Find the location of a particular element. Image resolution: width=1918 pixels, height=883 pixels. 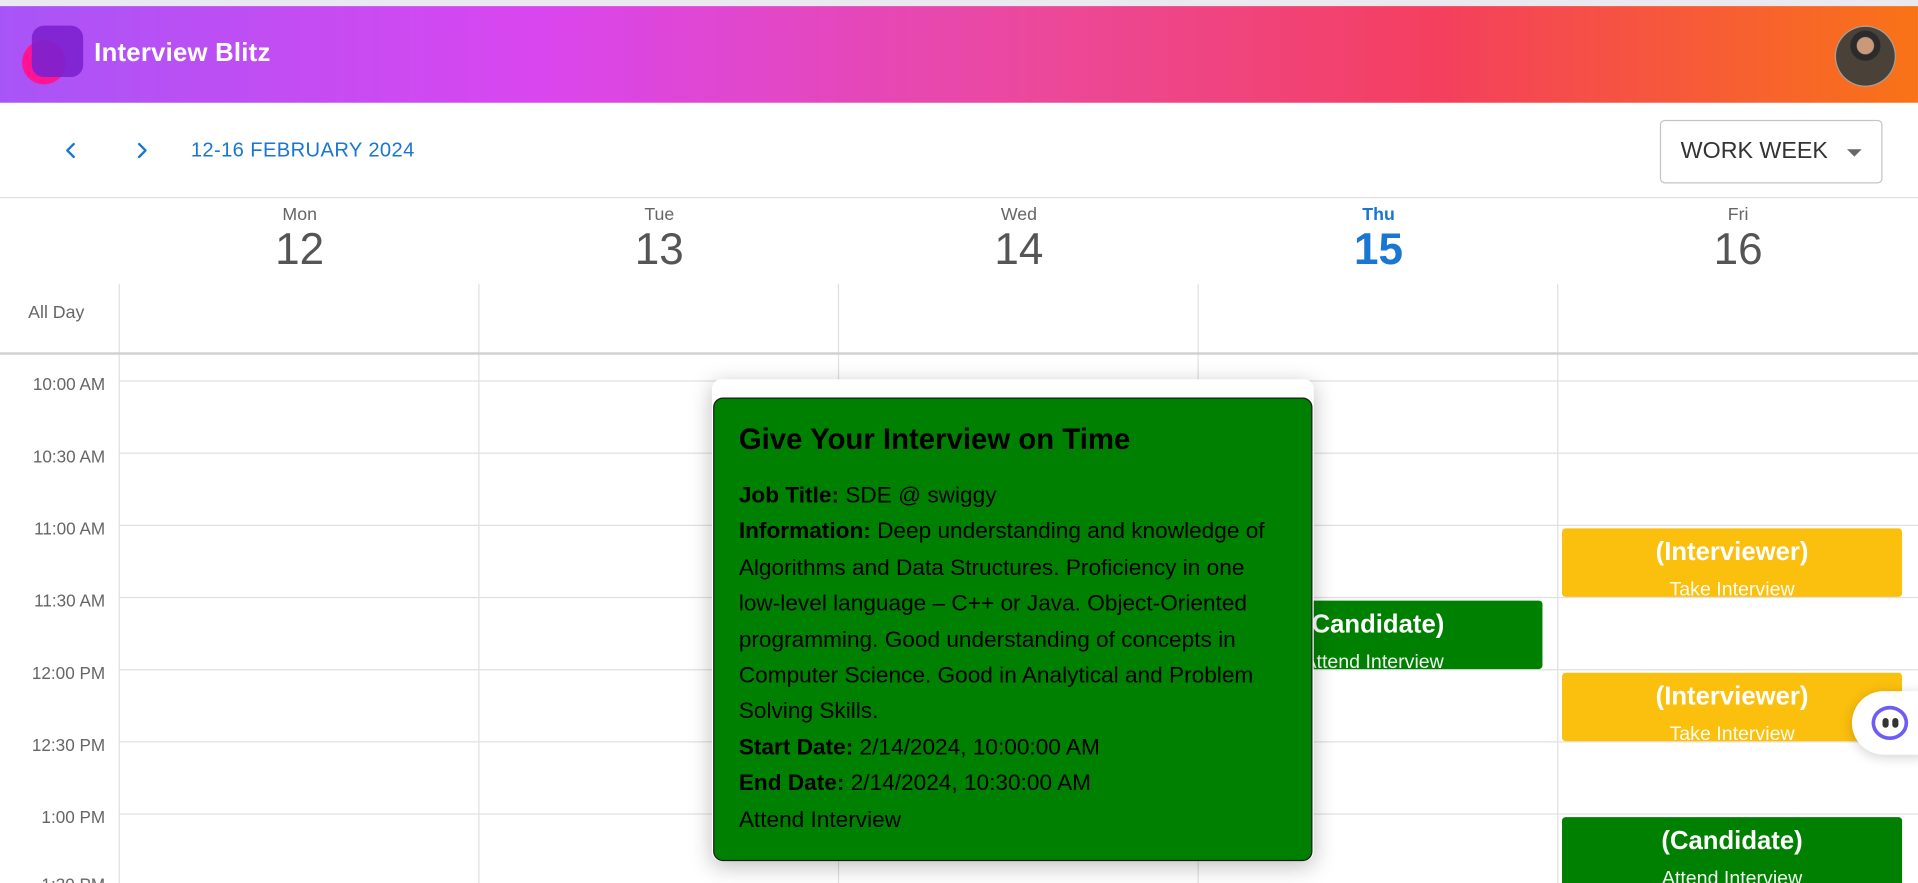

app-logo is located at coordinates (54, 57).